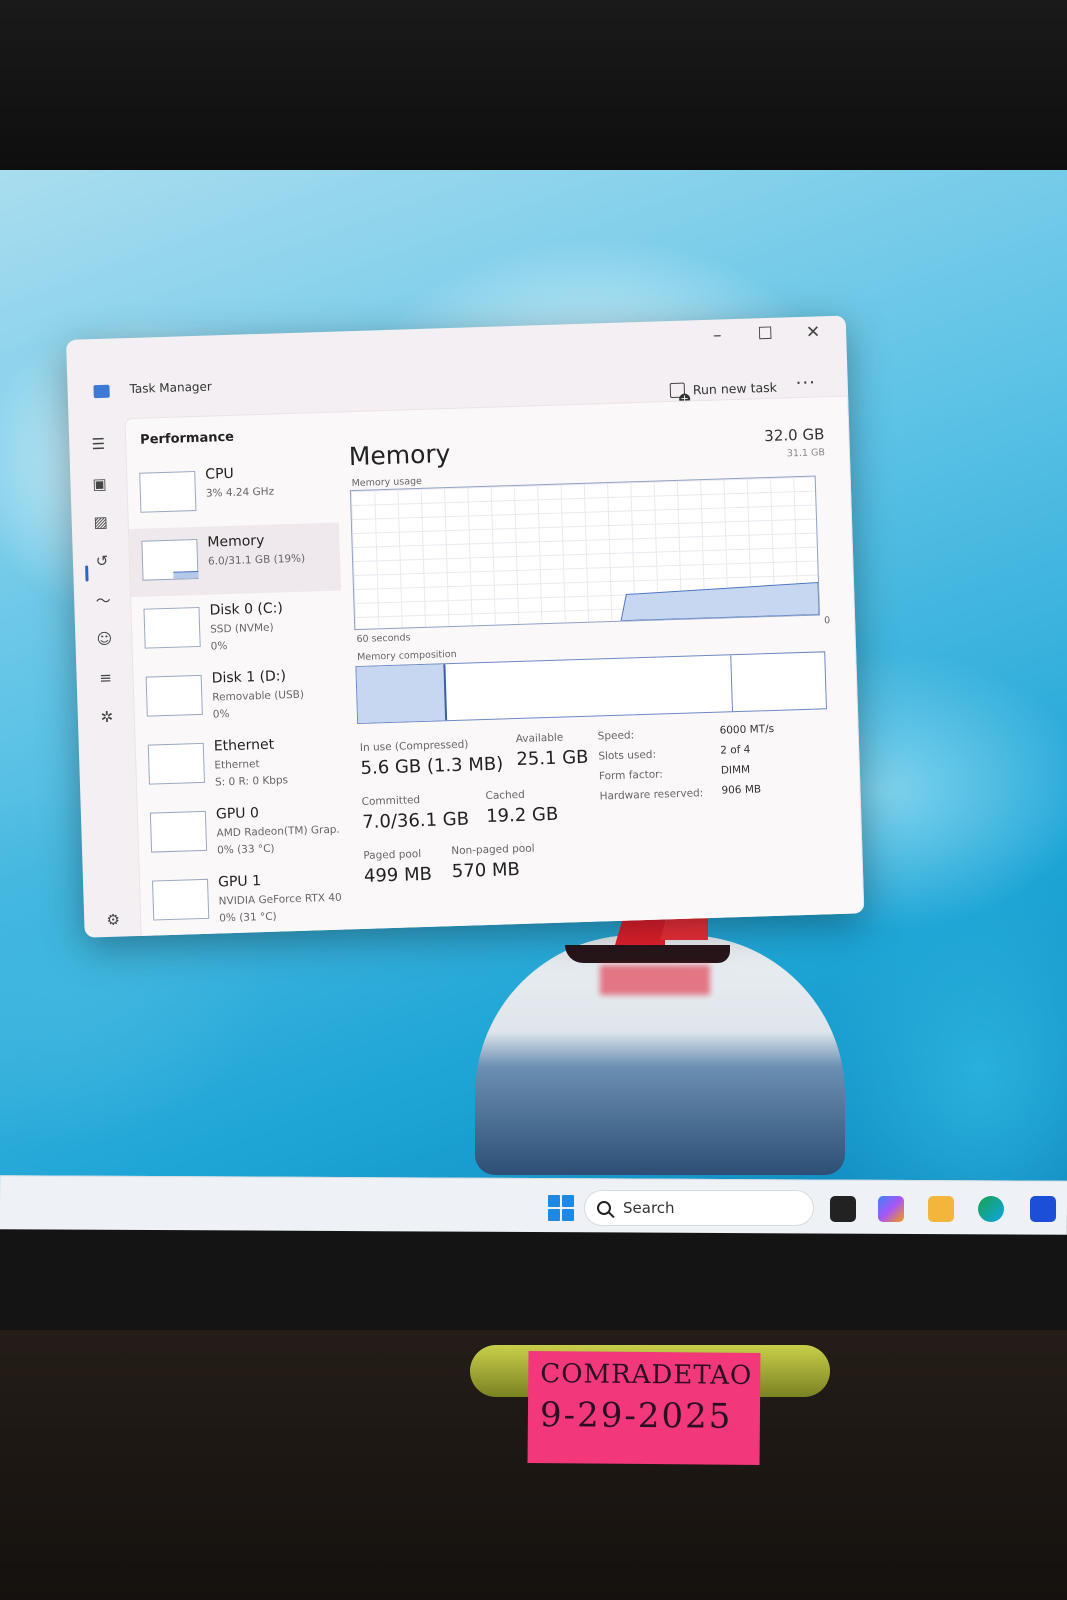 The width and height of the screenshot is (1067, 1600). Describe the element at coordinates (631, 775) in the screenshot. I see `form-factor-label: Form factor:` at that location.